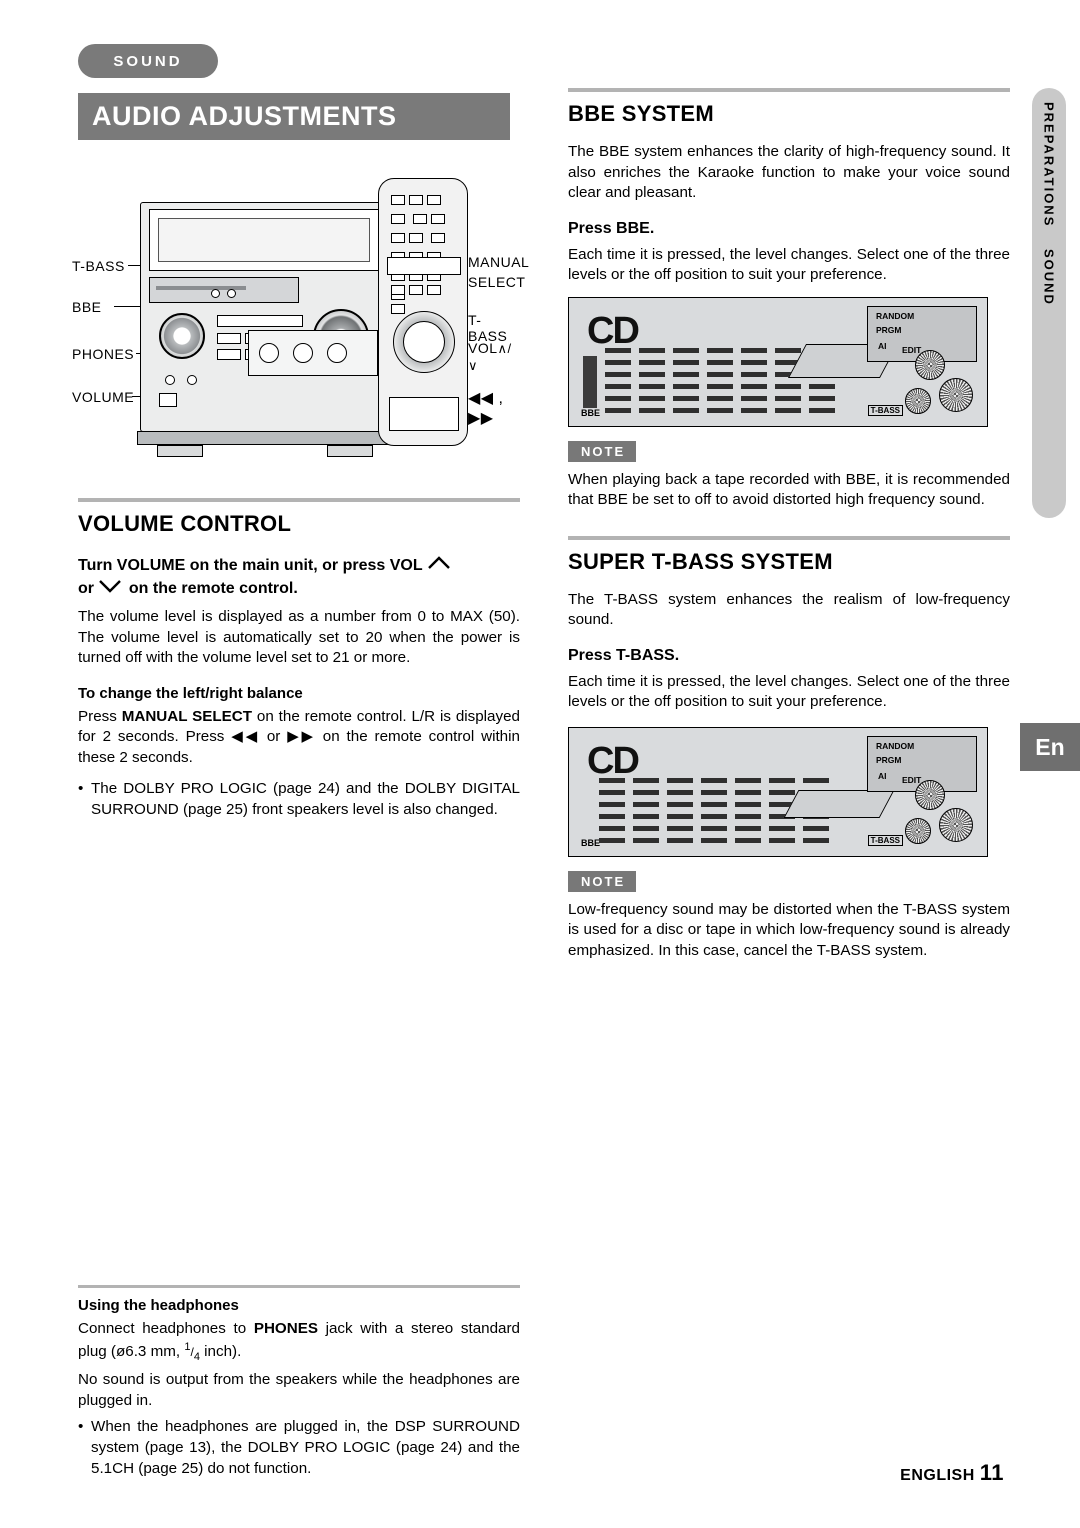 This screenshot has width=1080, height=1528. I want to click on tbass-display-figure: CD BBE RANDOM PRGM AI EDIT T-BASS, so click(778, 791).